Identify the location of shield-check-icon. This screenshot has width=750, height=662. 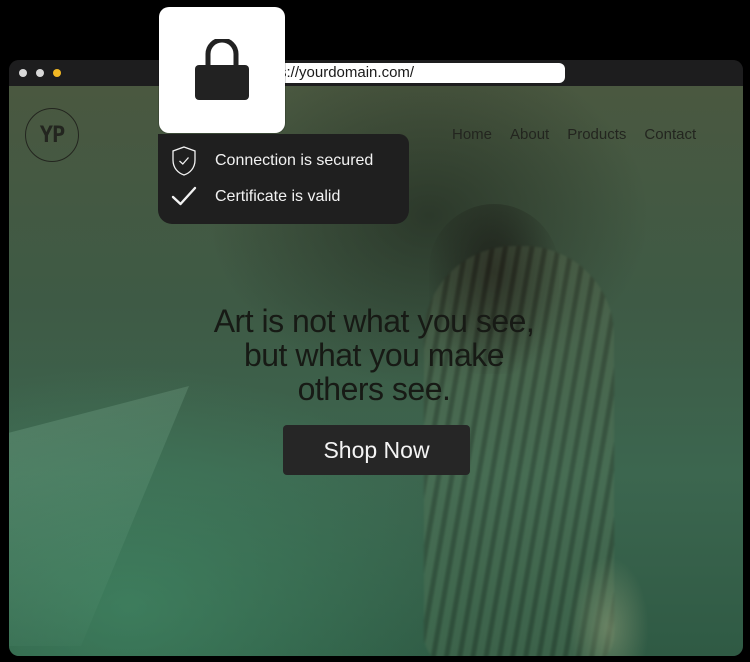
(184, 161).